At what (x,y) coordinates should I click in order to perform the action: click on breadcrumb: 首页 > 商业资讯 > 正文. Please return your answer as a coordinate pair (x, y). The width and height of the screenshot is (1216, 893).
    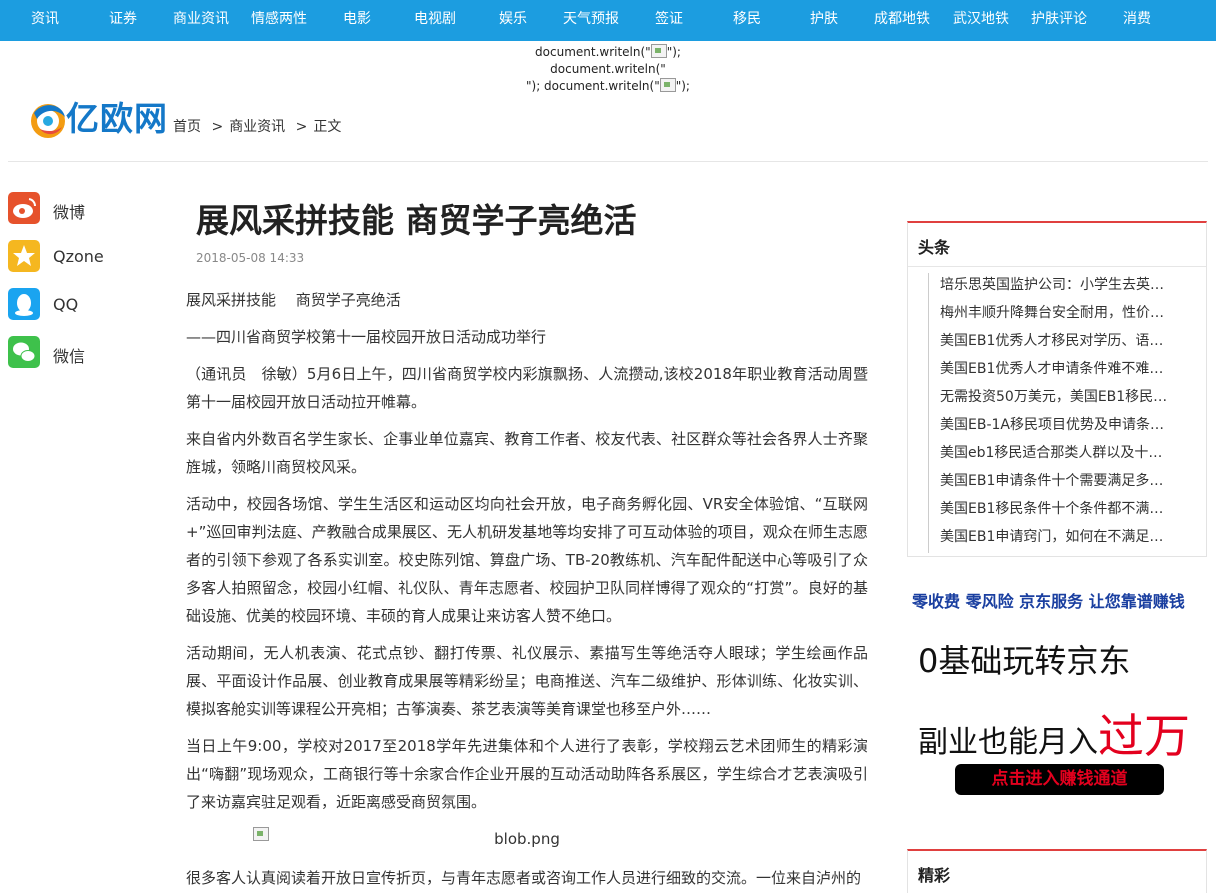
    Looking at the image, I should click on (260, 126).